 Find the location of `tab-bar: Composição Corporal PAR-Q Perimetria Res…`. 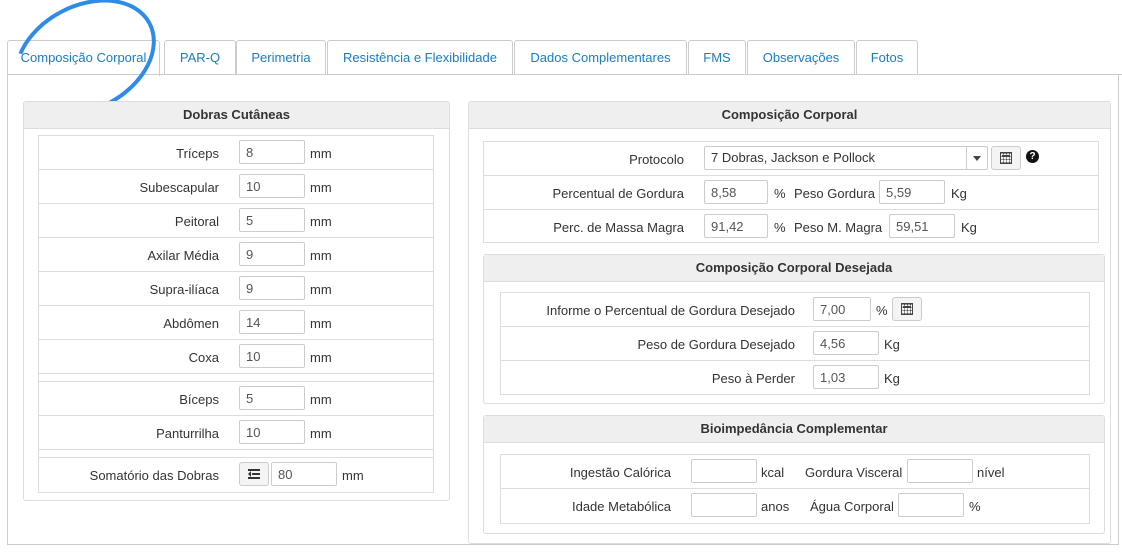

tab-bar: Composição Corporal PAR-Q Perimetria Res… is located at coordinates (561, 58).